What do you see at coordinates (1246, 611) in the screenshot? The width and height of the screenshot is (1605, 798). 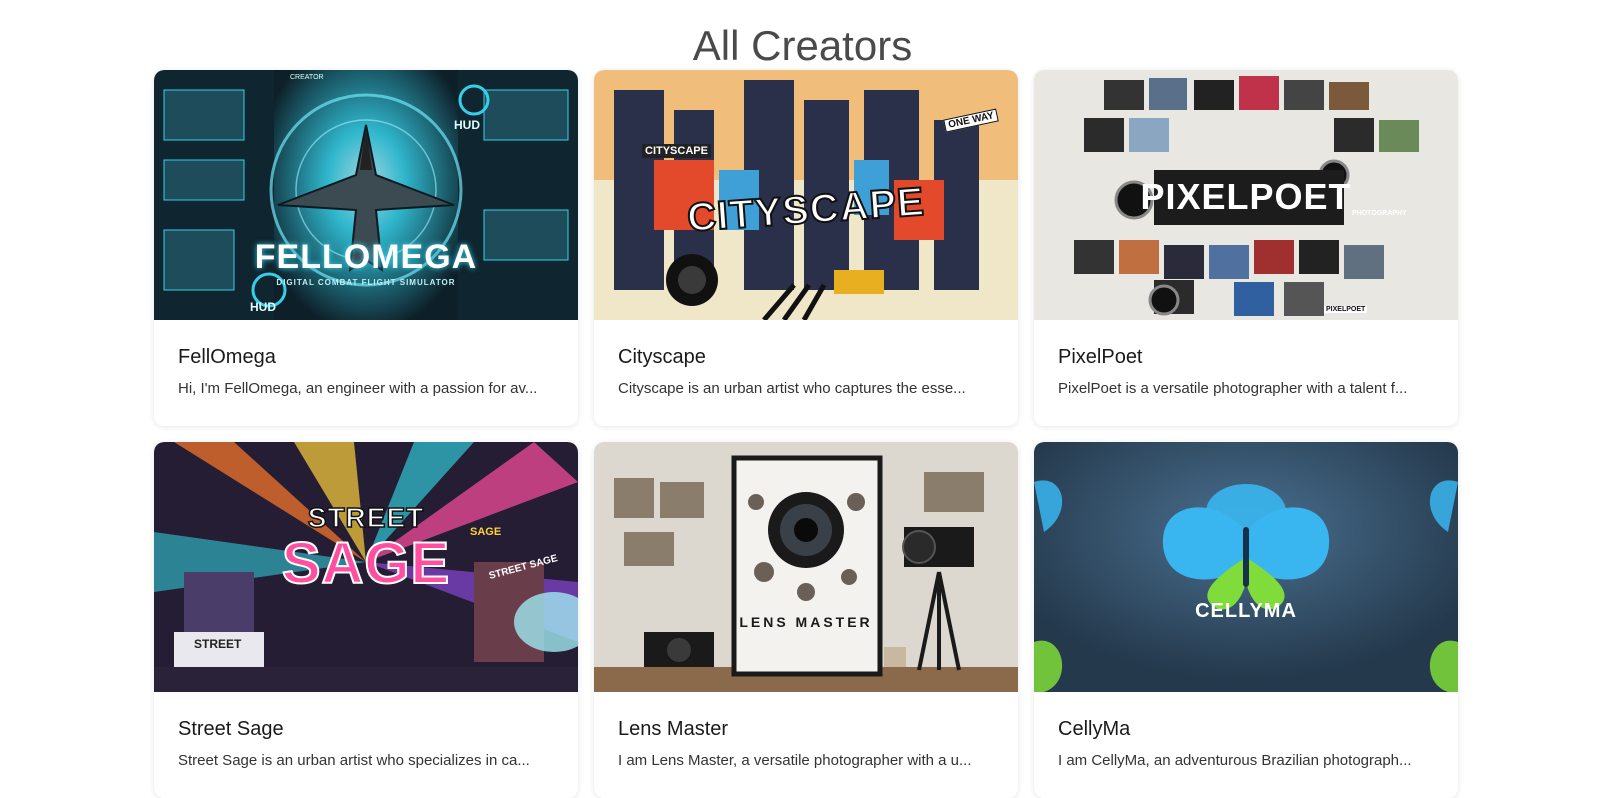 I see `banner-title-text: CELLYMA` at bounding box center [1246, 611].